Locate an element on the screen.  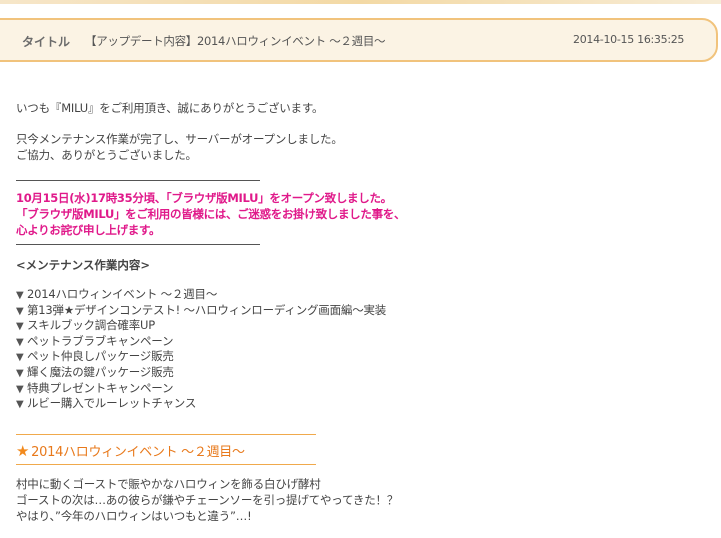
list-item: ▼ 特典プレゼントキャンペーン is located at coordinates (201, 389).